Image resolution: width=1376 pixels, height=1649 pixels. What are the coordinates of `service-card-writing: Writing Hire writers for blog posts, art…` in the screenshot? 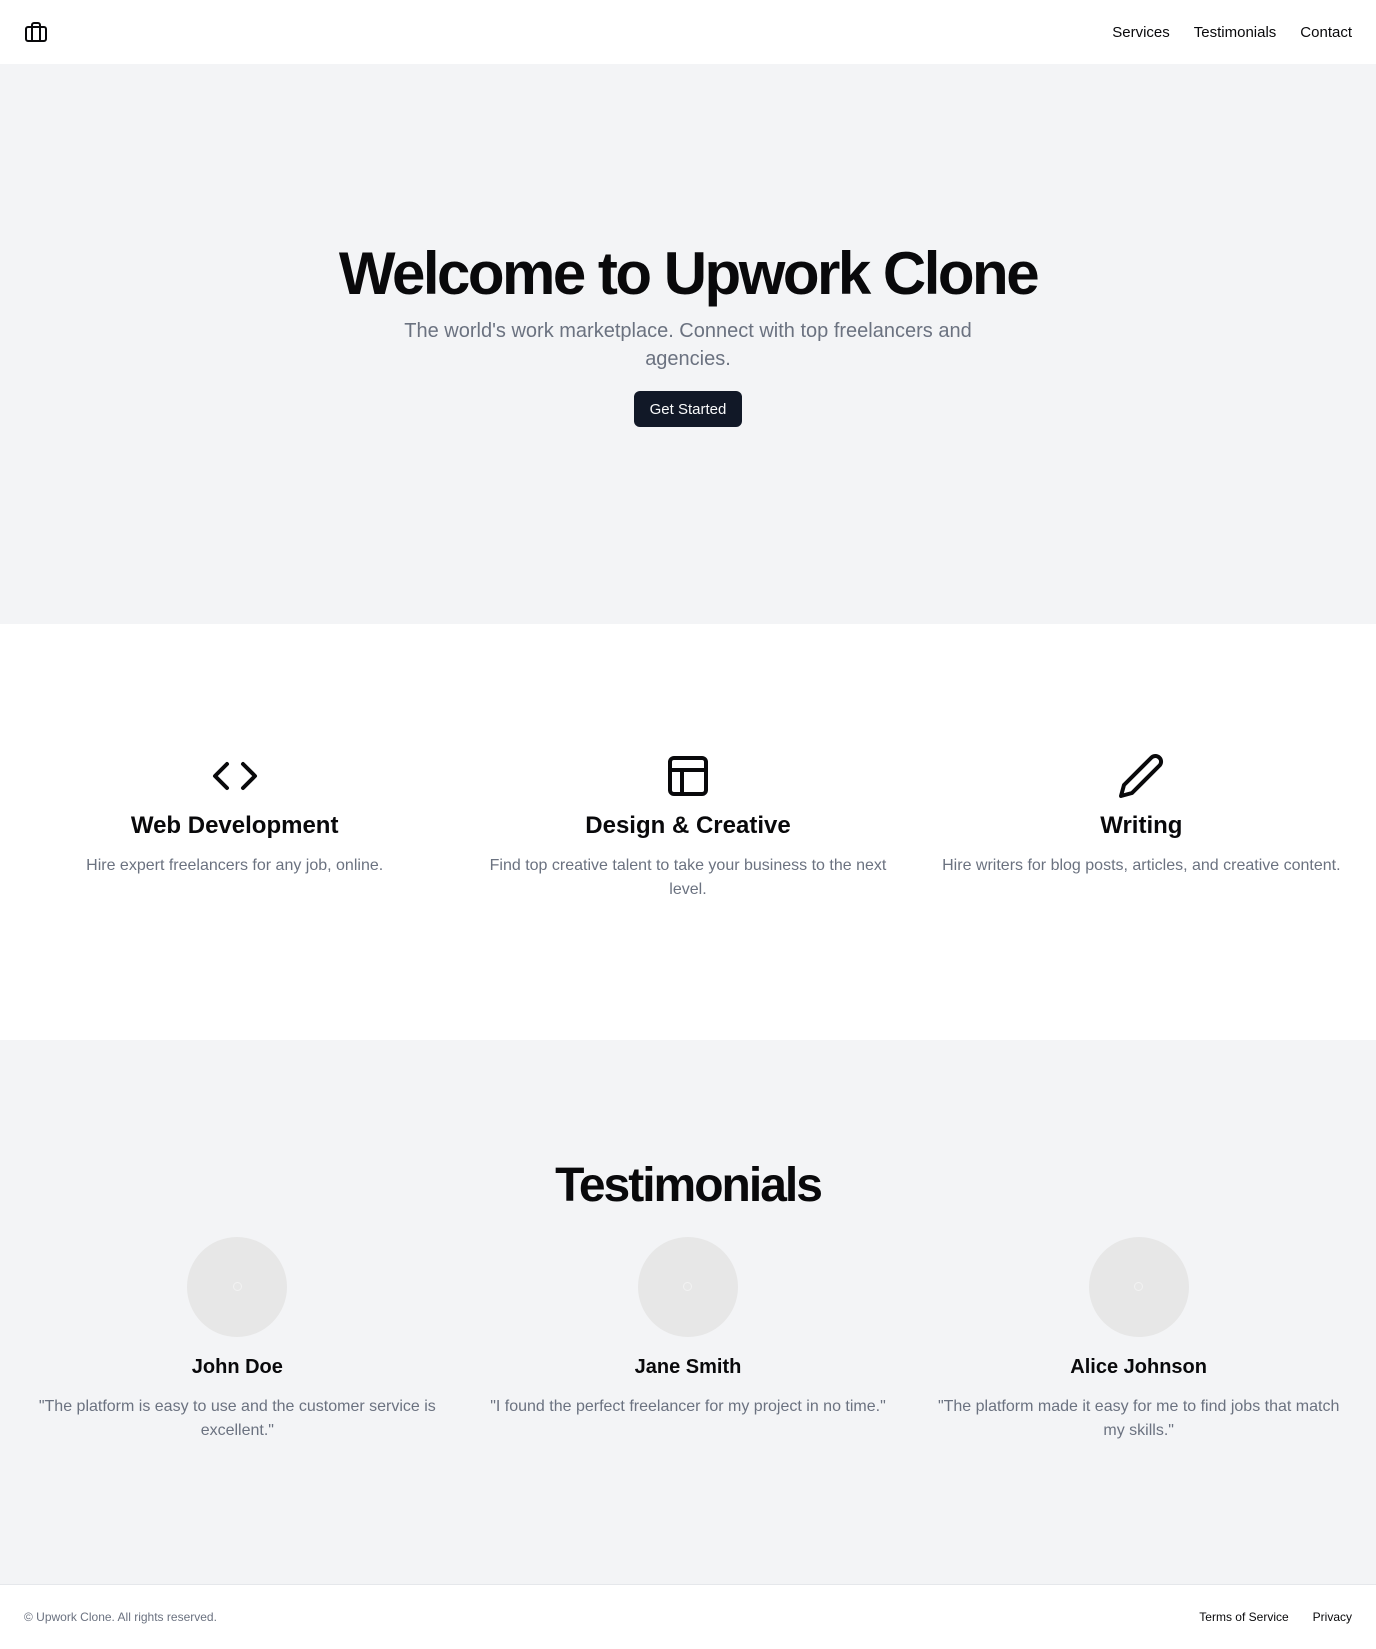 It's located at (1141, 896).